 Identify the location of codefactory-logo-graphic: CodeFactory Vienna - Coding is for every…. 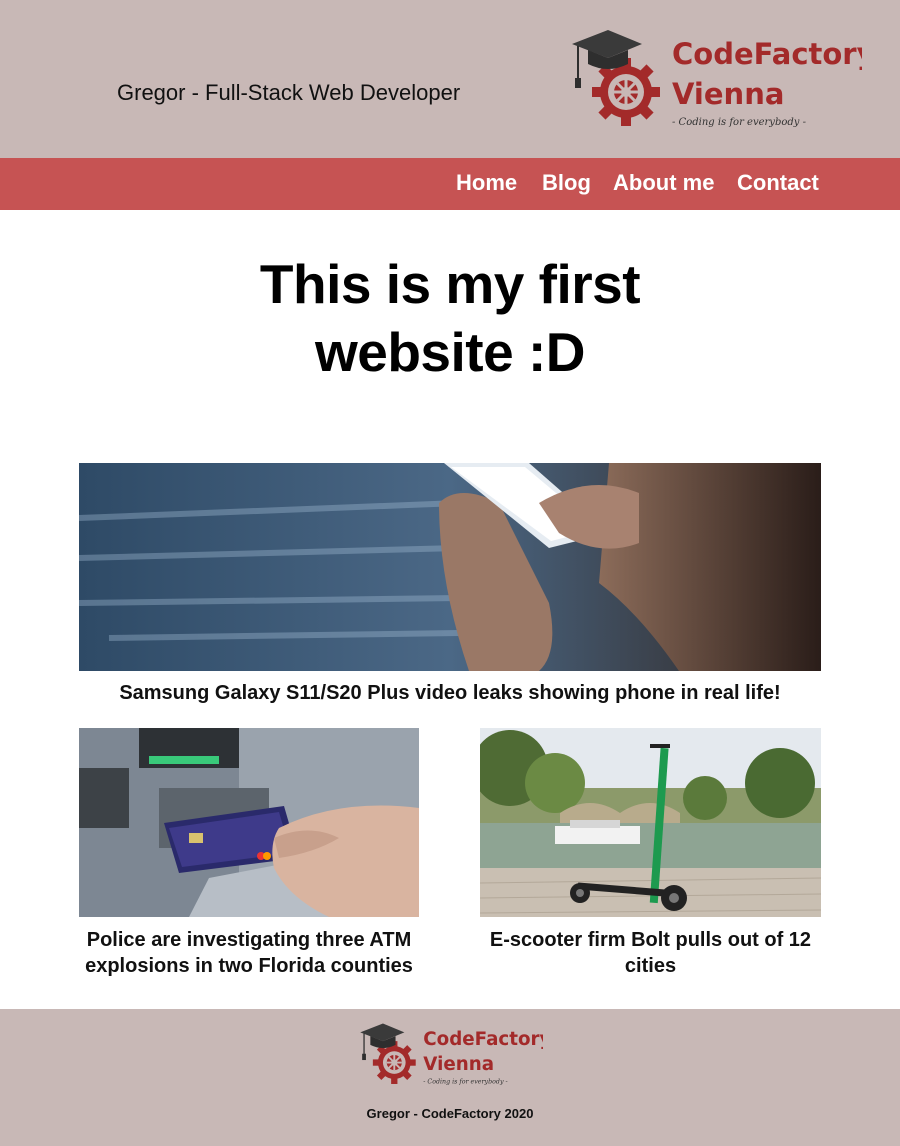
(717, 79).